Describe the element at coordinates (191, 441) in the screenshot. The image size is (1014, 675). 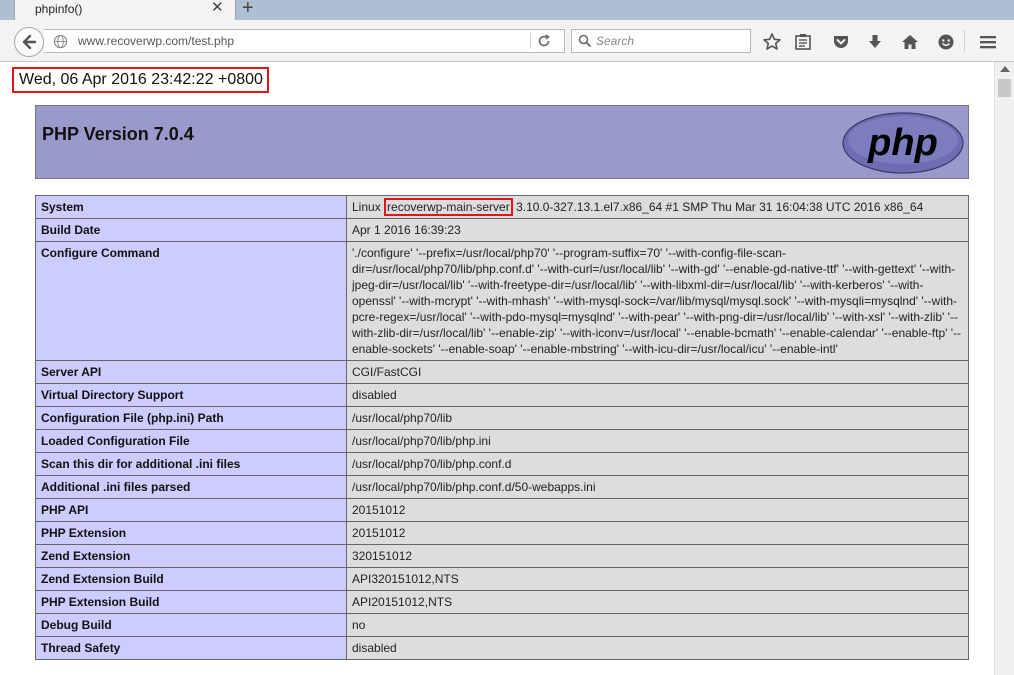
I see `row-label: Loaded Configuration File` at that location.